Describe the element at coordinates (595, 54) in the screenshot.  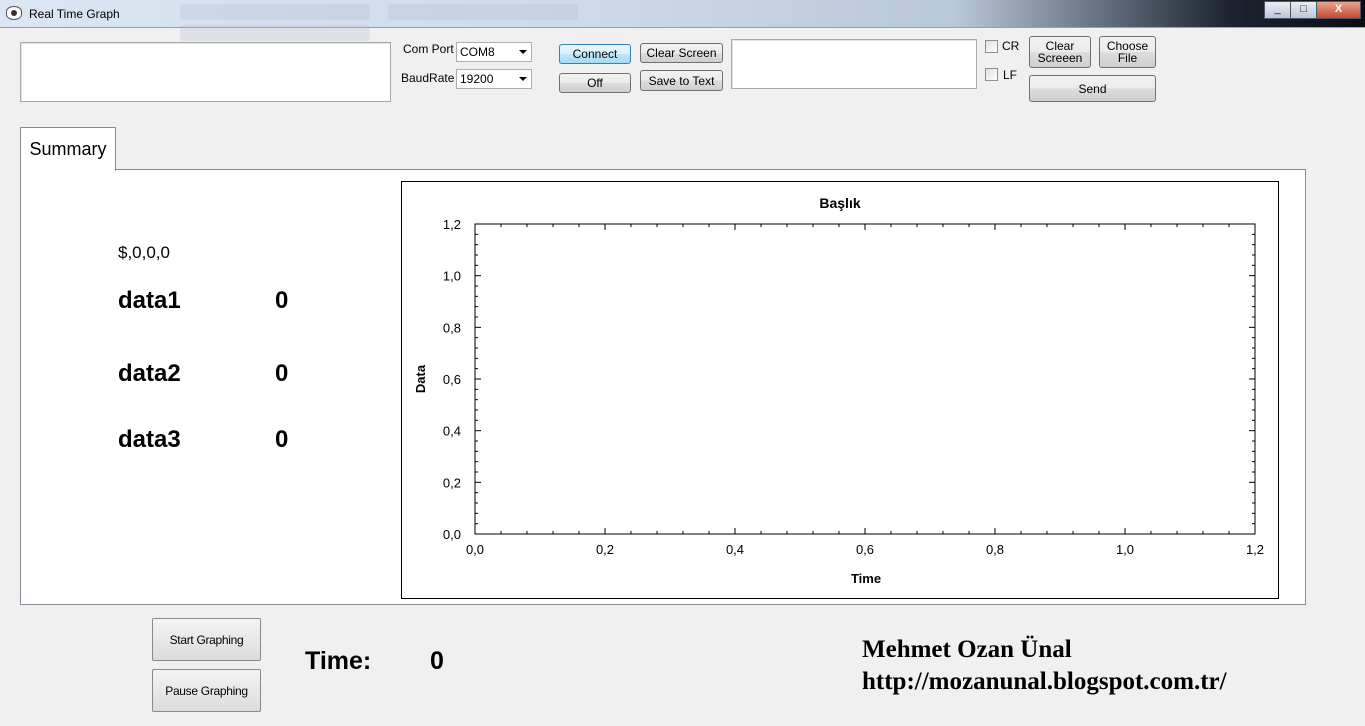
I see `connect-button: Connect` at that location.